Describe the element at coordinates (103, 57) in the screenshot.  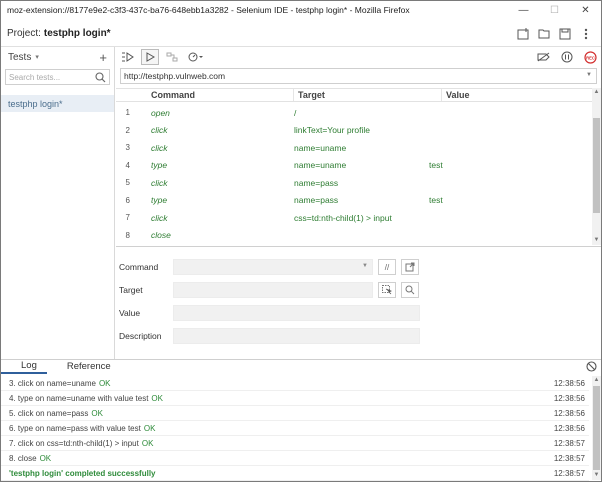
I see `add-test-button: +` at that location.